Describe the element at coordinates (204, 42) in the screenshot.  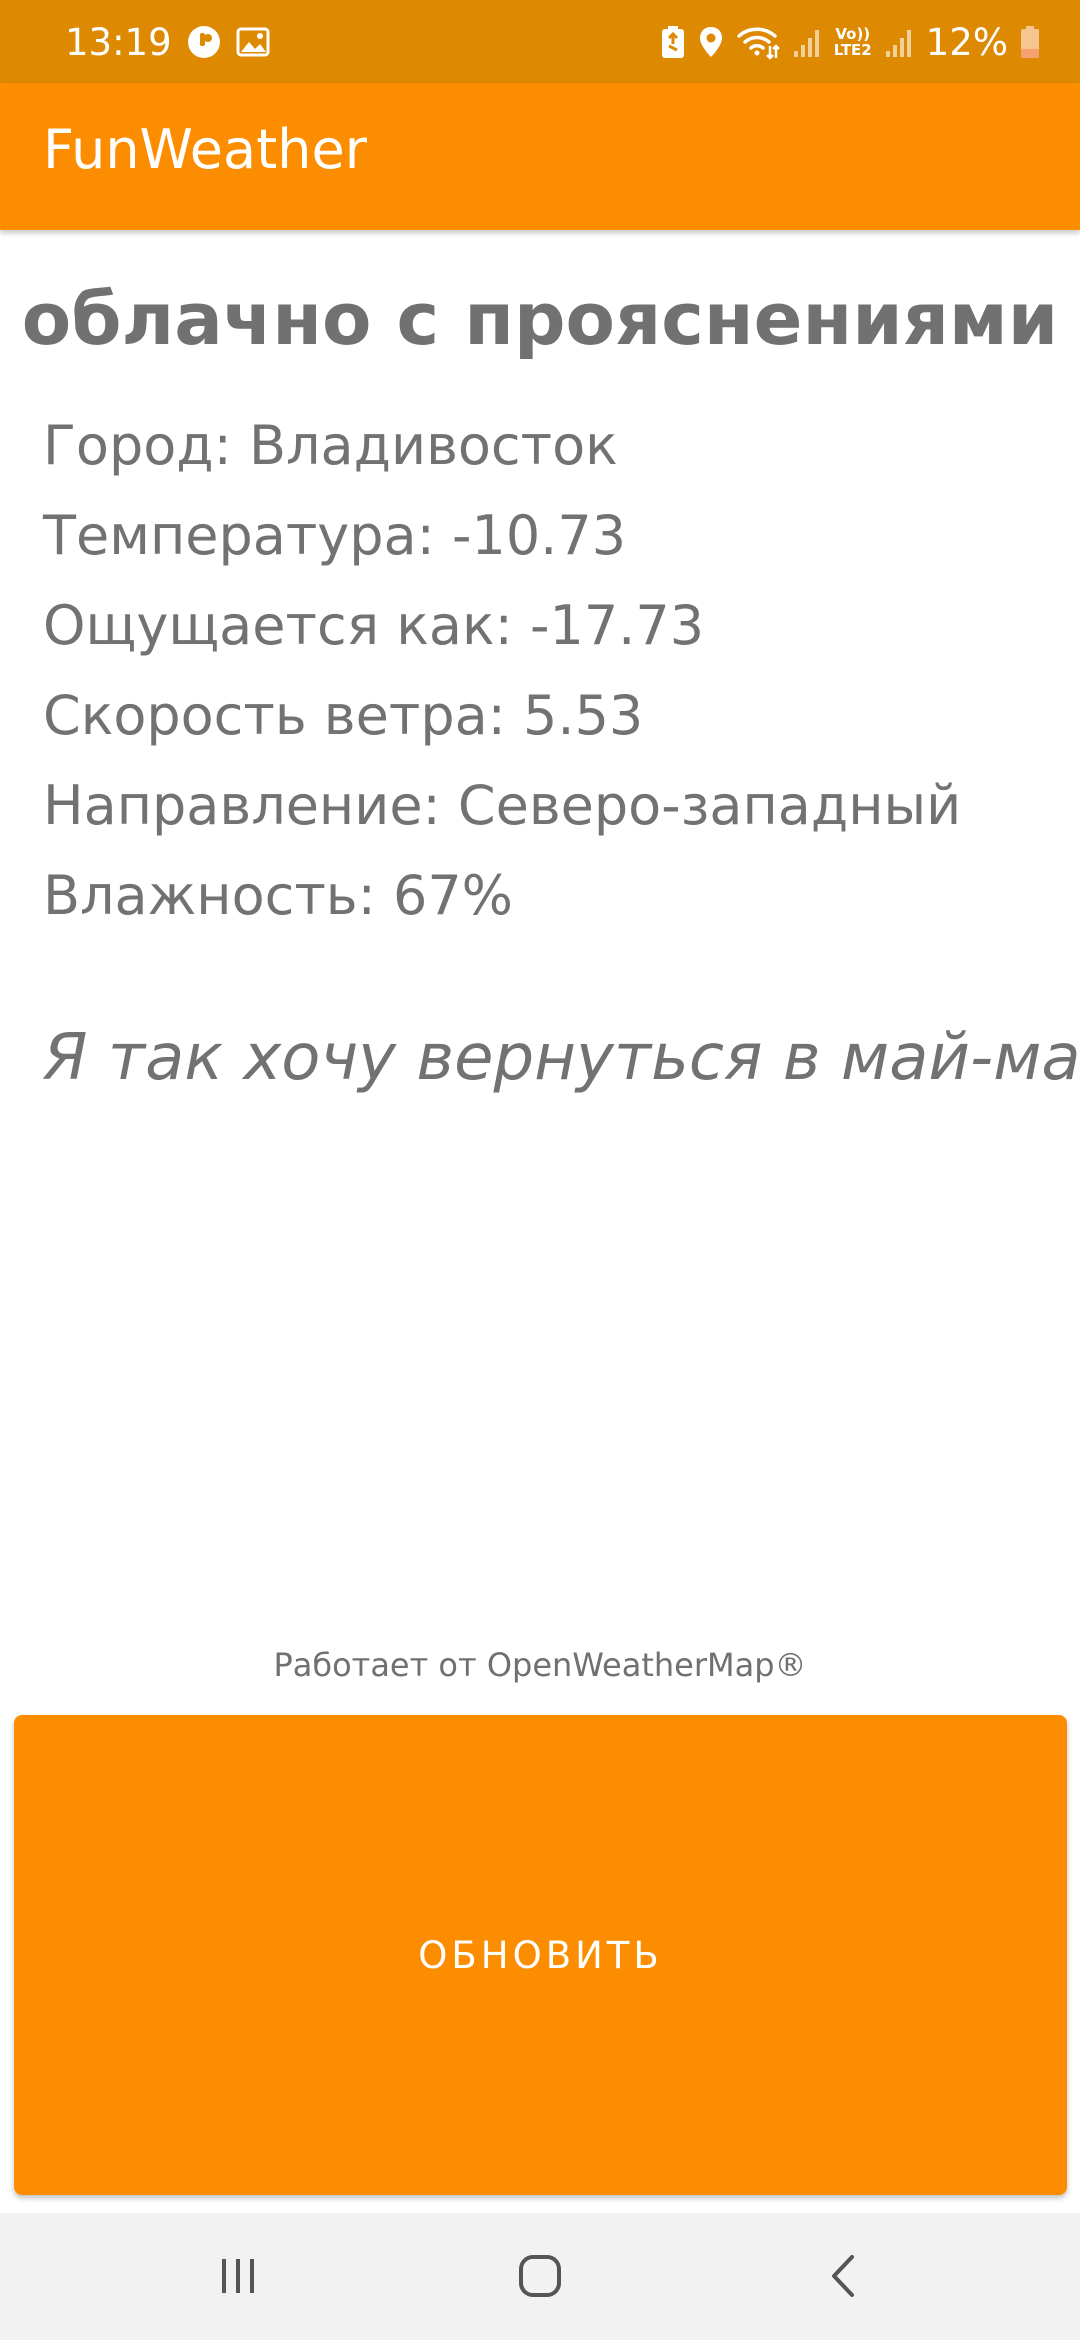
I see `messenger-icon` at that location.